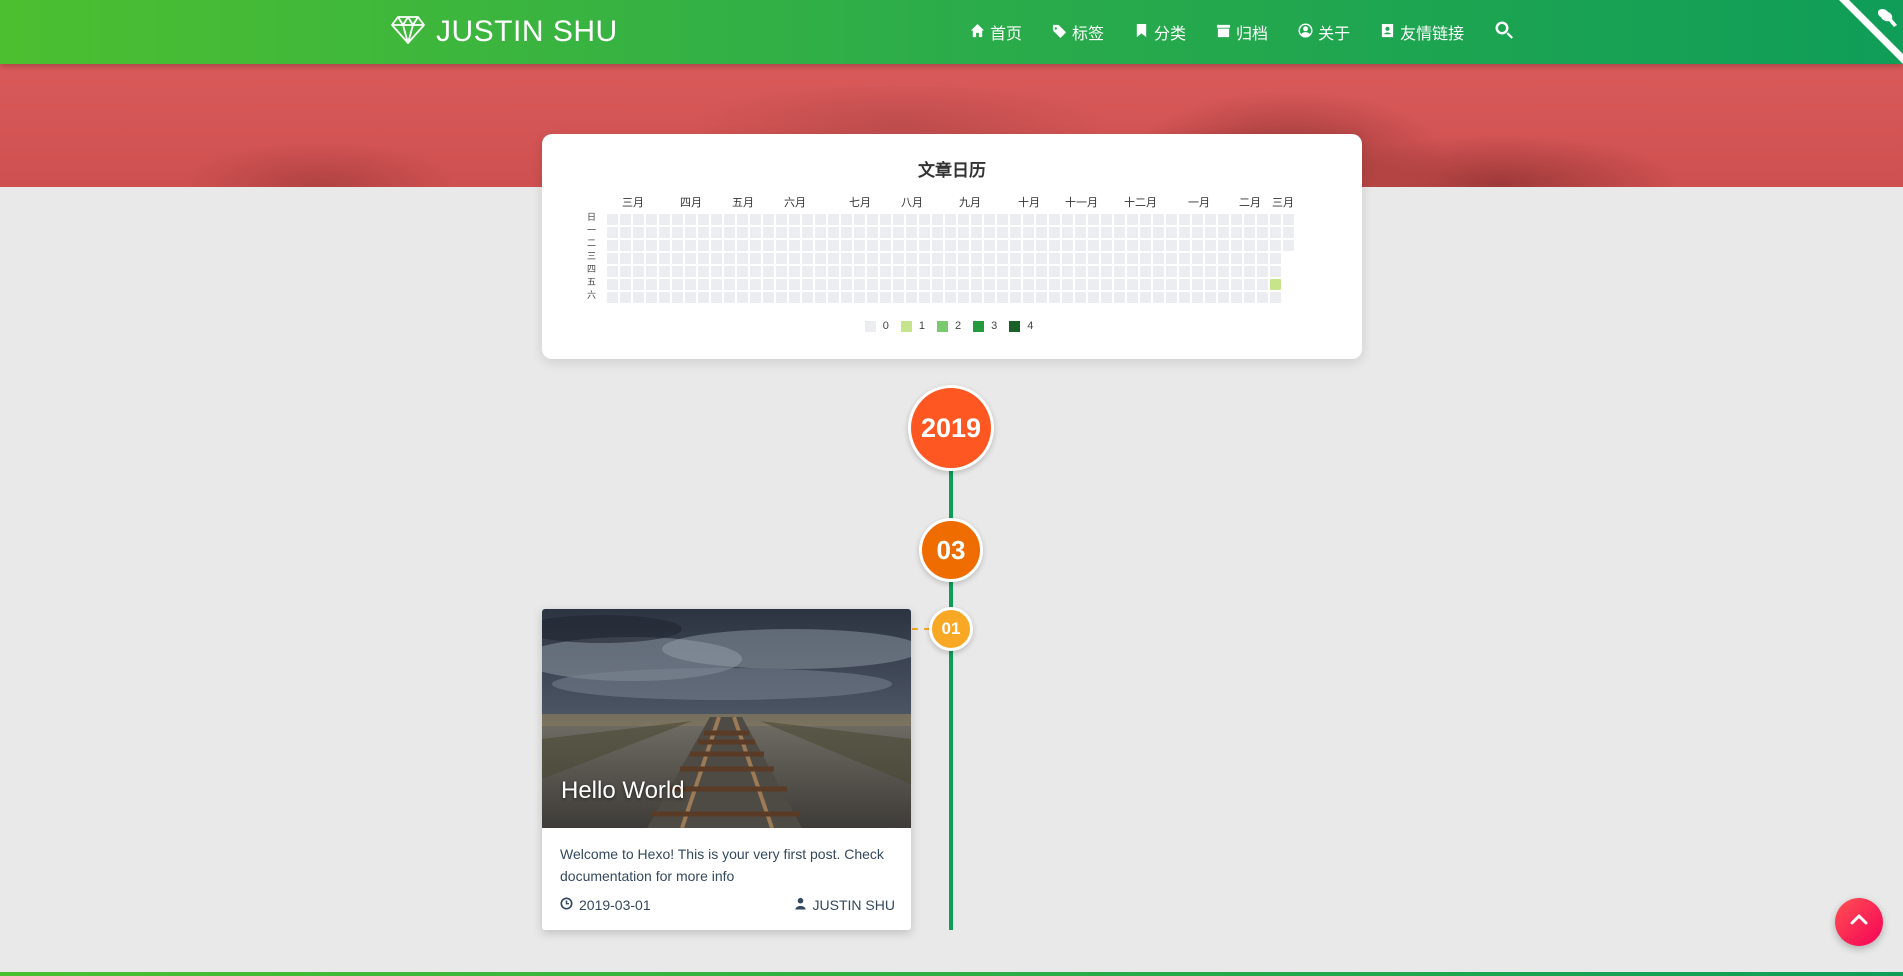 This screenshot has width=1903, height=976. Describe the element at coordinates (1871, 32) in the screenshot. I see `github-corner` at that location.